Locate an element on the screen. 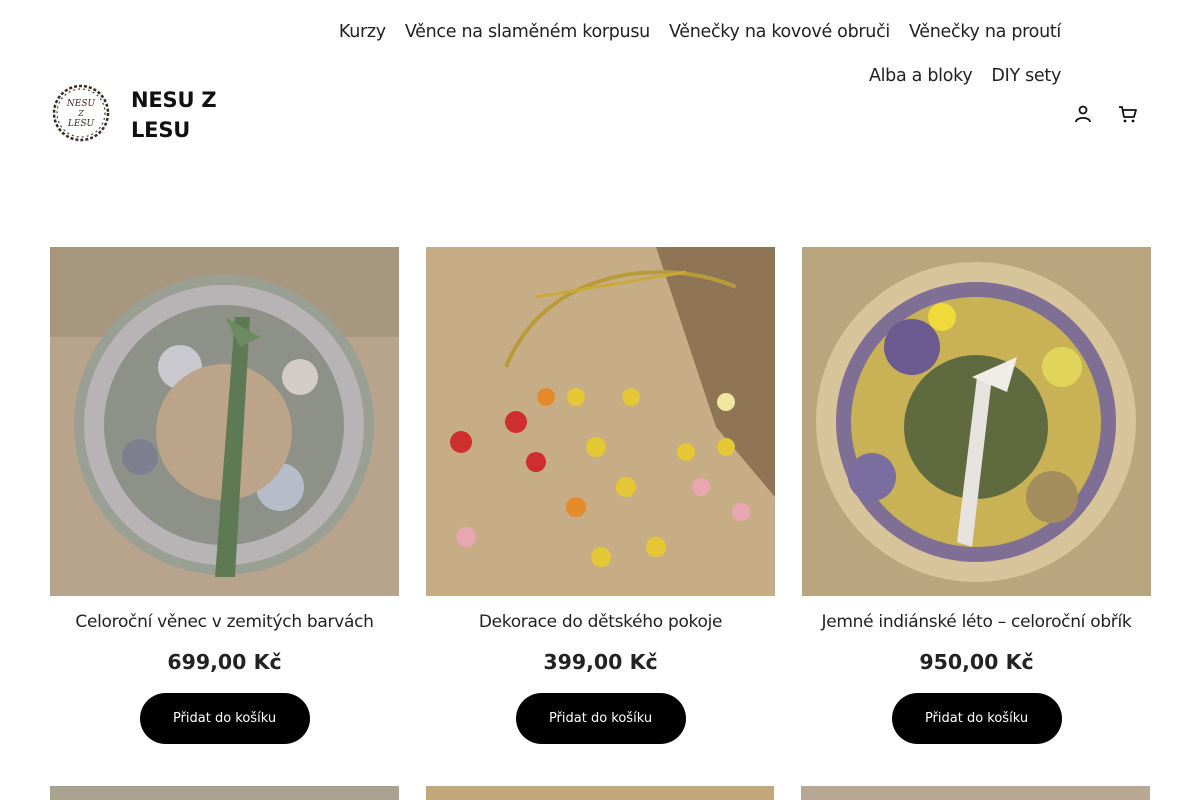 Image resolution: width=1200 pixels, height=800 pixels. nav-item-alba-bloky: Alba a bloky is located at coordinates (921, 76).